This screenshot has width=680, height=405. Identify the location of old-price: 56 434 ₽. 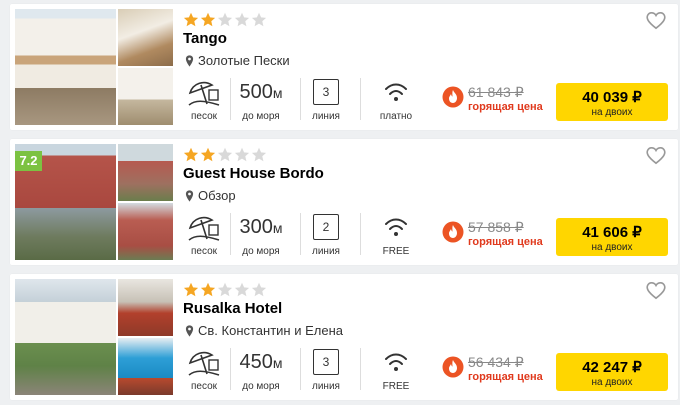
(496, 362).